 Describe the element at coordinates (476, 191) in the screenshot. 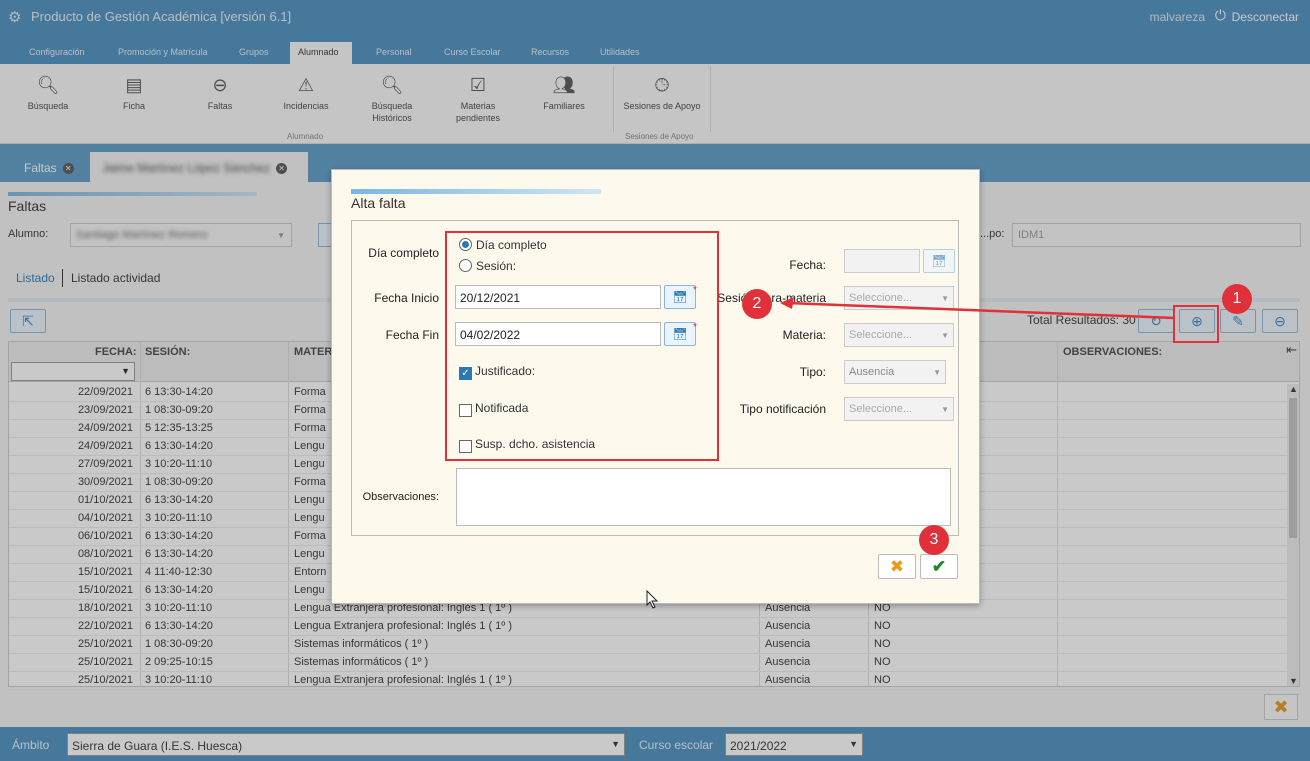

I see `dialog-accent-bar` at that location.